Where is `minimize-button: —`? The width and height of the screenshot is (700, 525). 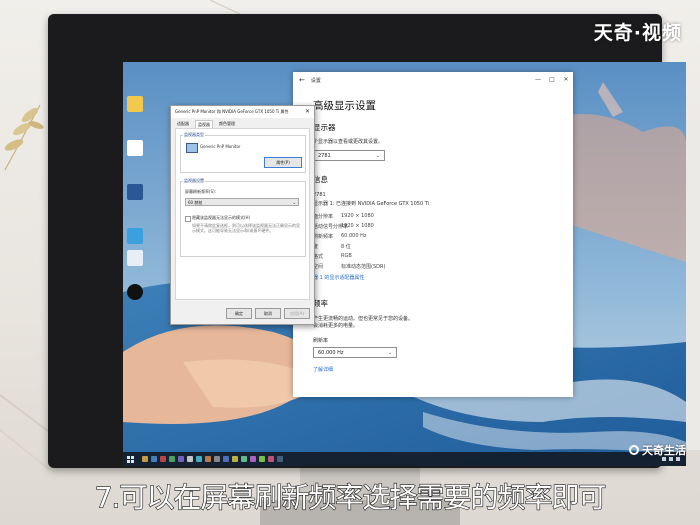
minimize-button: — is located at coordinates (538, 80).